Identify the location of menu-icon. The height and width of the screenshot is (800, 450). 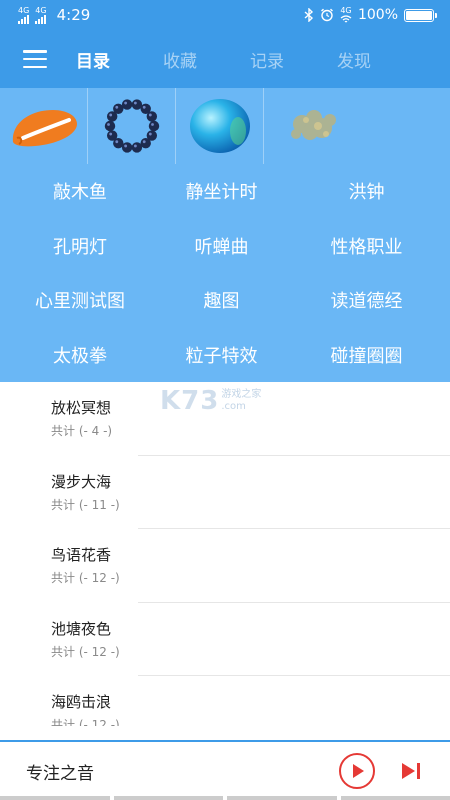
(35, 59).